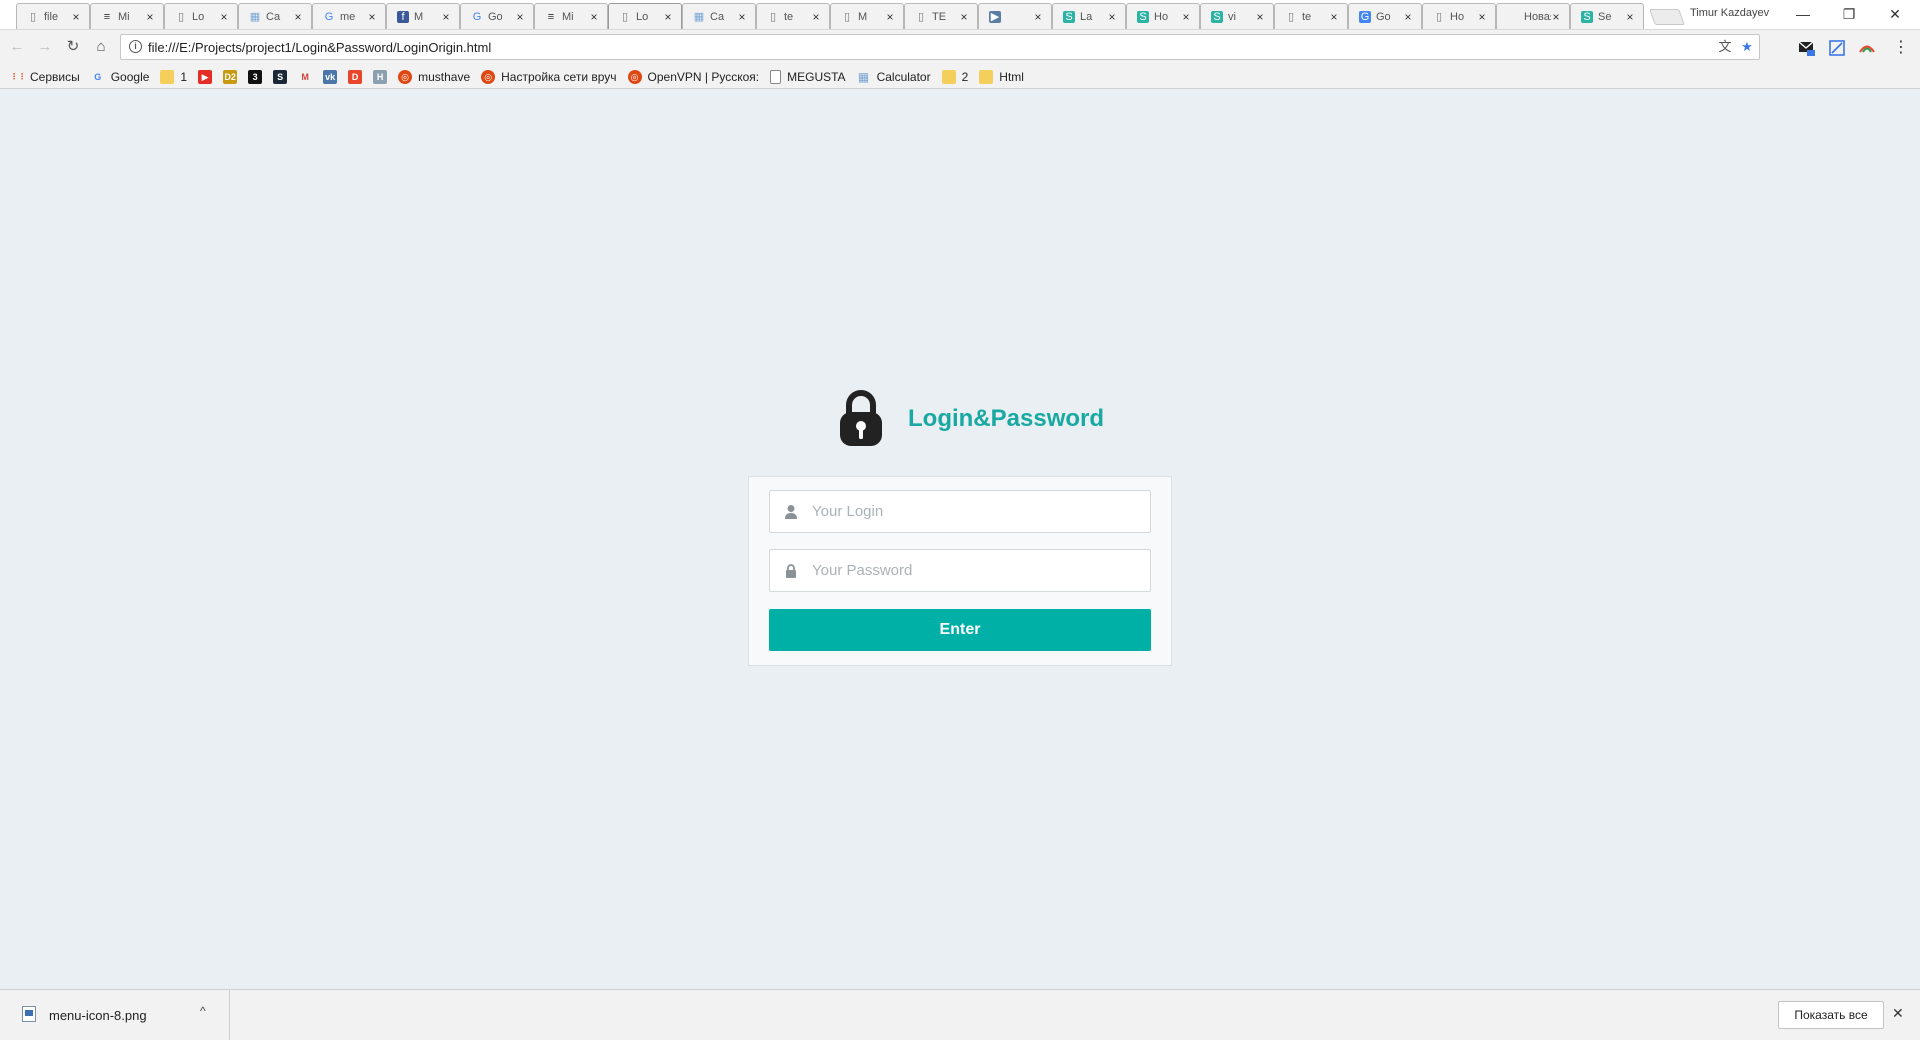 The image size is (1920, 1040). I want to click on password-input, so click(977, 570).